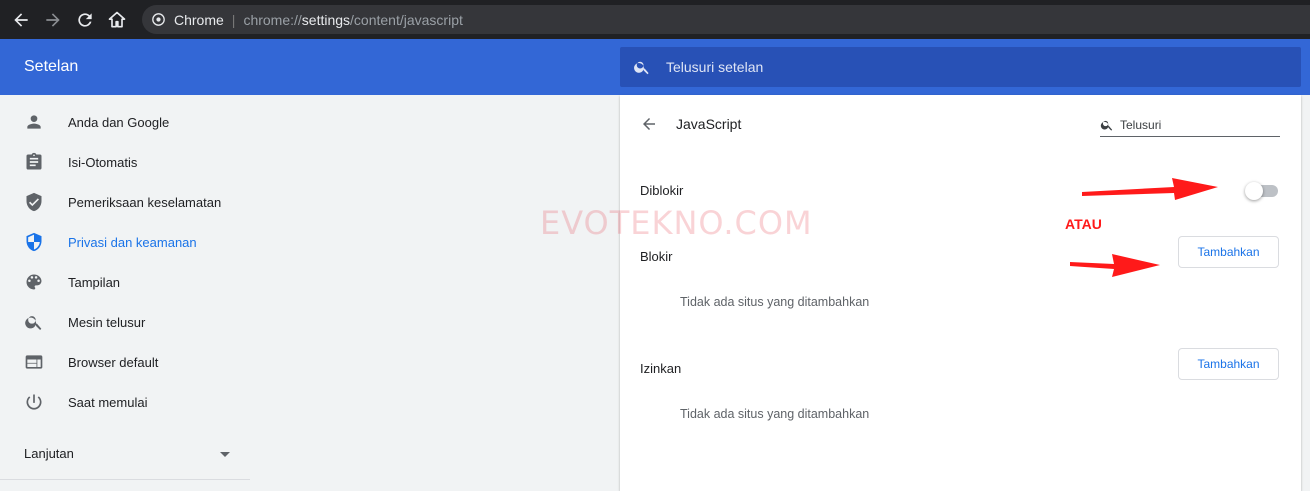 Image resolution: width=1310 pixels, height=491 pixels. I want to click on home-icon, so click(117, 20).